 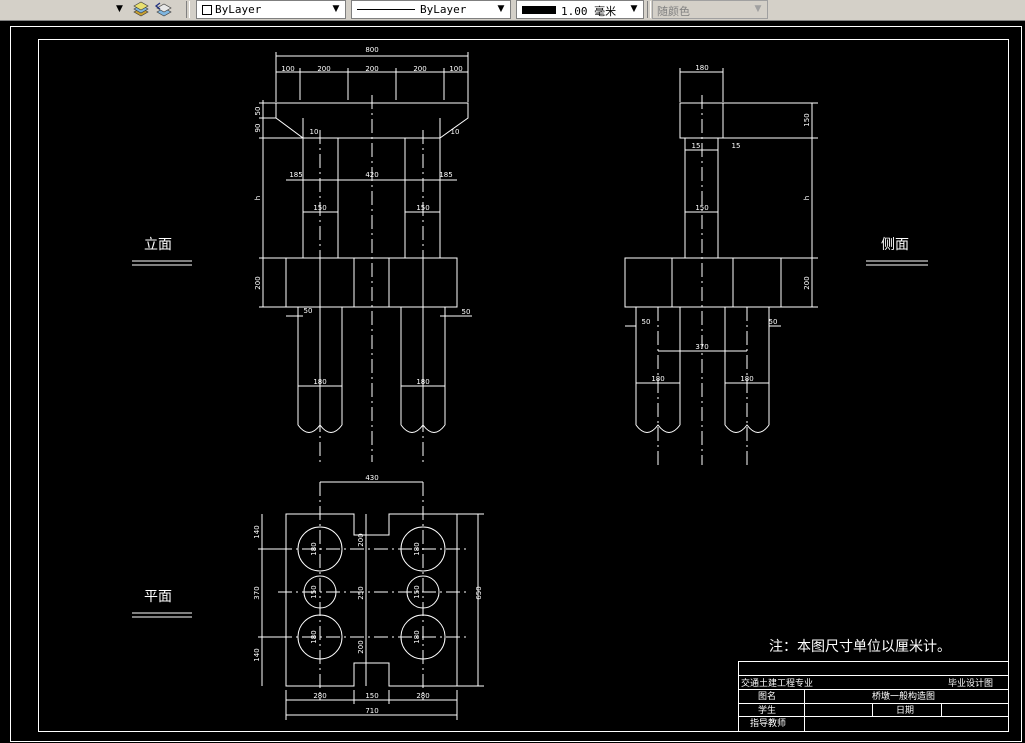 What do you see at coordinates (257, 592) in the screenshot?
I see `dim-p-370: 370` at bounding box center [257, 592].